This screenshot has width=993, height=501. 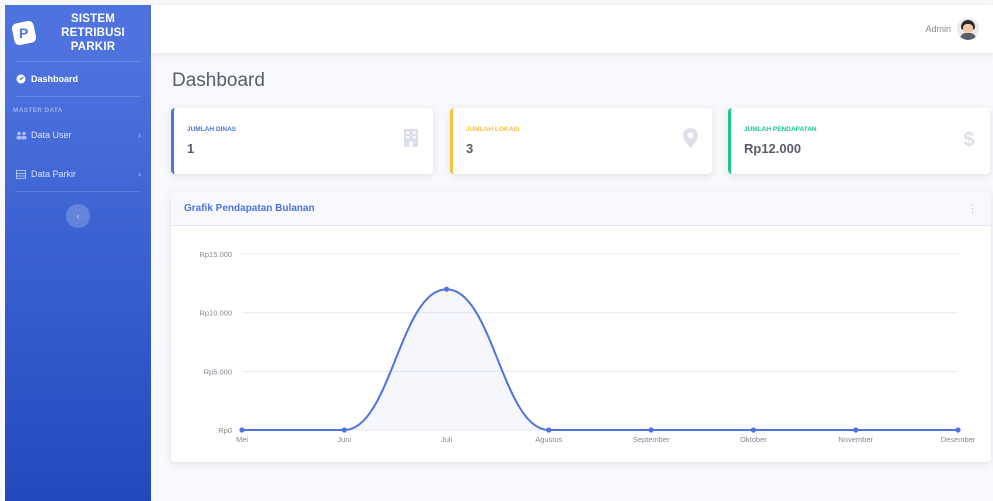 I want to click on y-tick-label: Rp0, so click(x=225, y=430).